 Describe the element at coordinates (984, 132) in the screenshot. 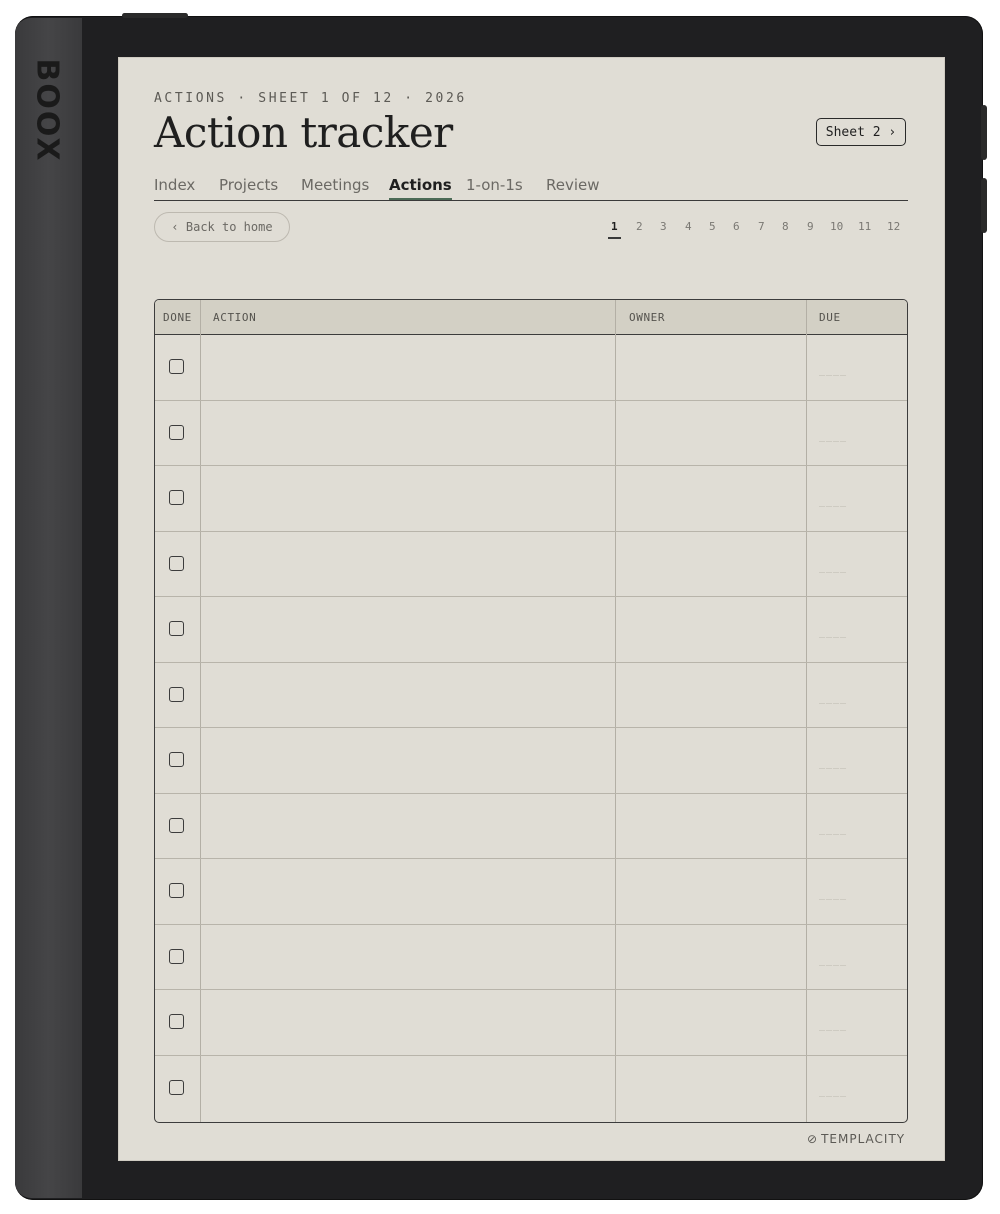

I see `page-forward-button` at that location.